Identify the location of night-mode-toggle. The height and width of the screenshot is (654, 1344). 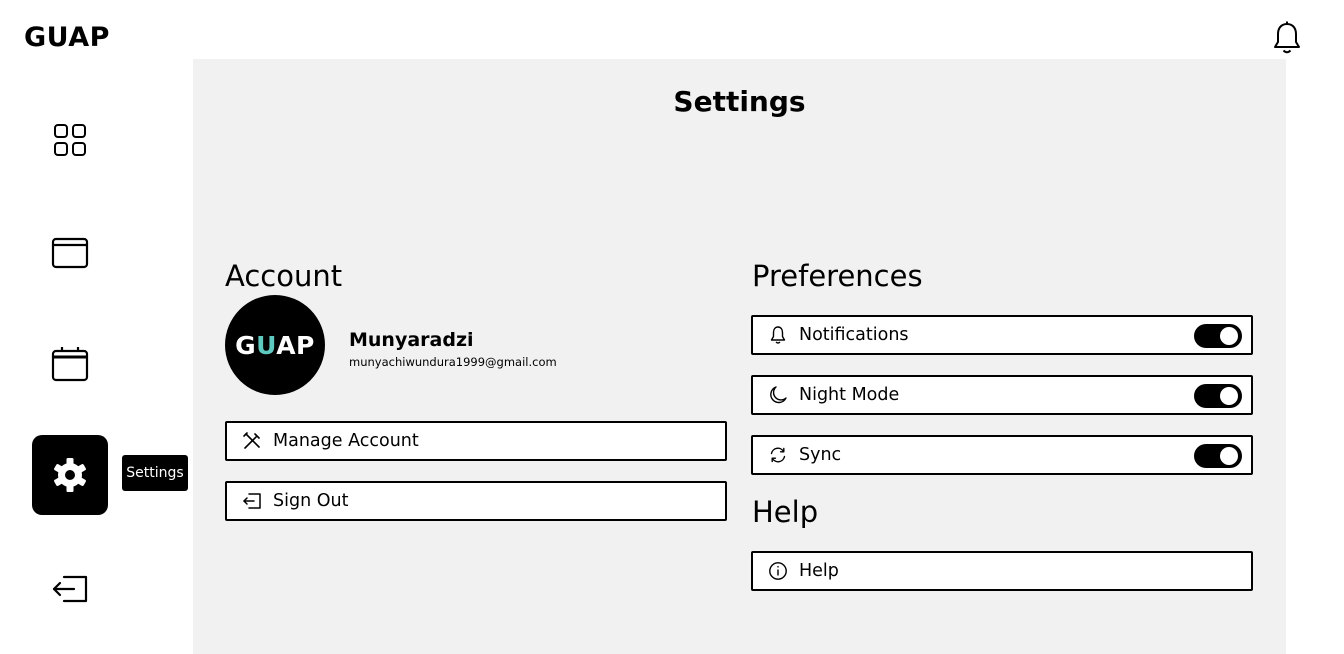
(1218, 396).